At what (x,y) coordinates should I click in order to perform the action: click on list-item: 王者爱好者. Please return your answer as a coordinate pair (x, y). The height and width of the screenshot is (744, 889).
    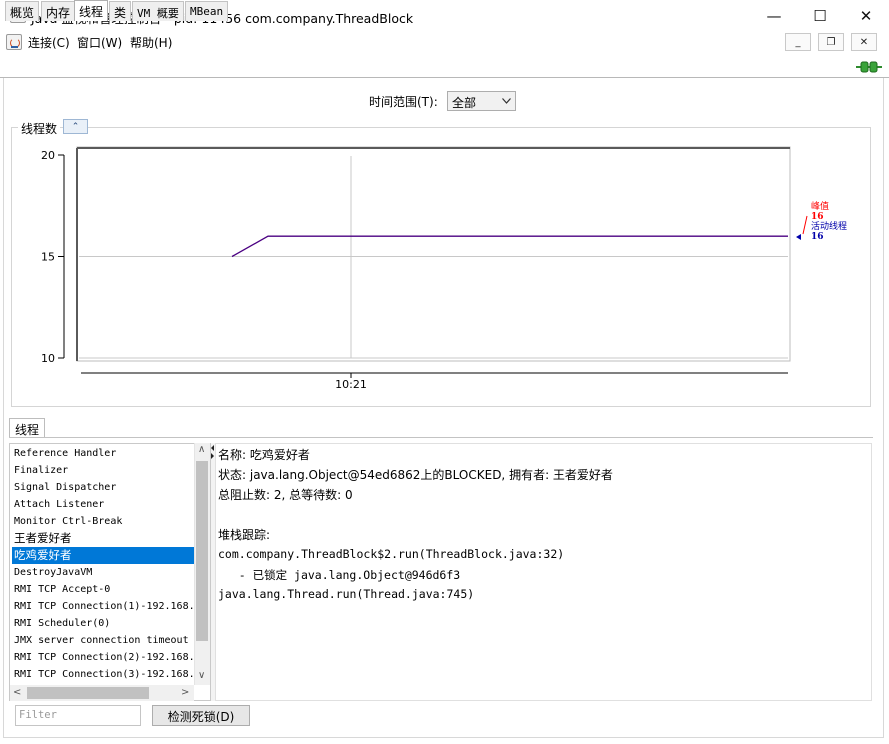
    Looking at the image, I should click on (103, 538).